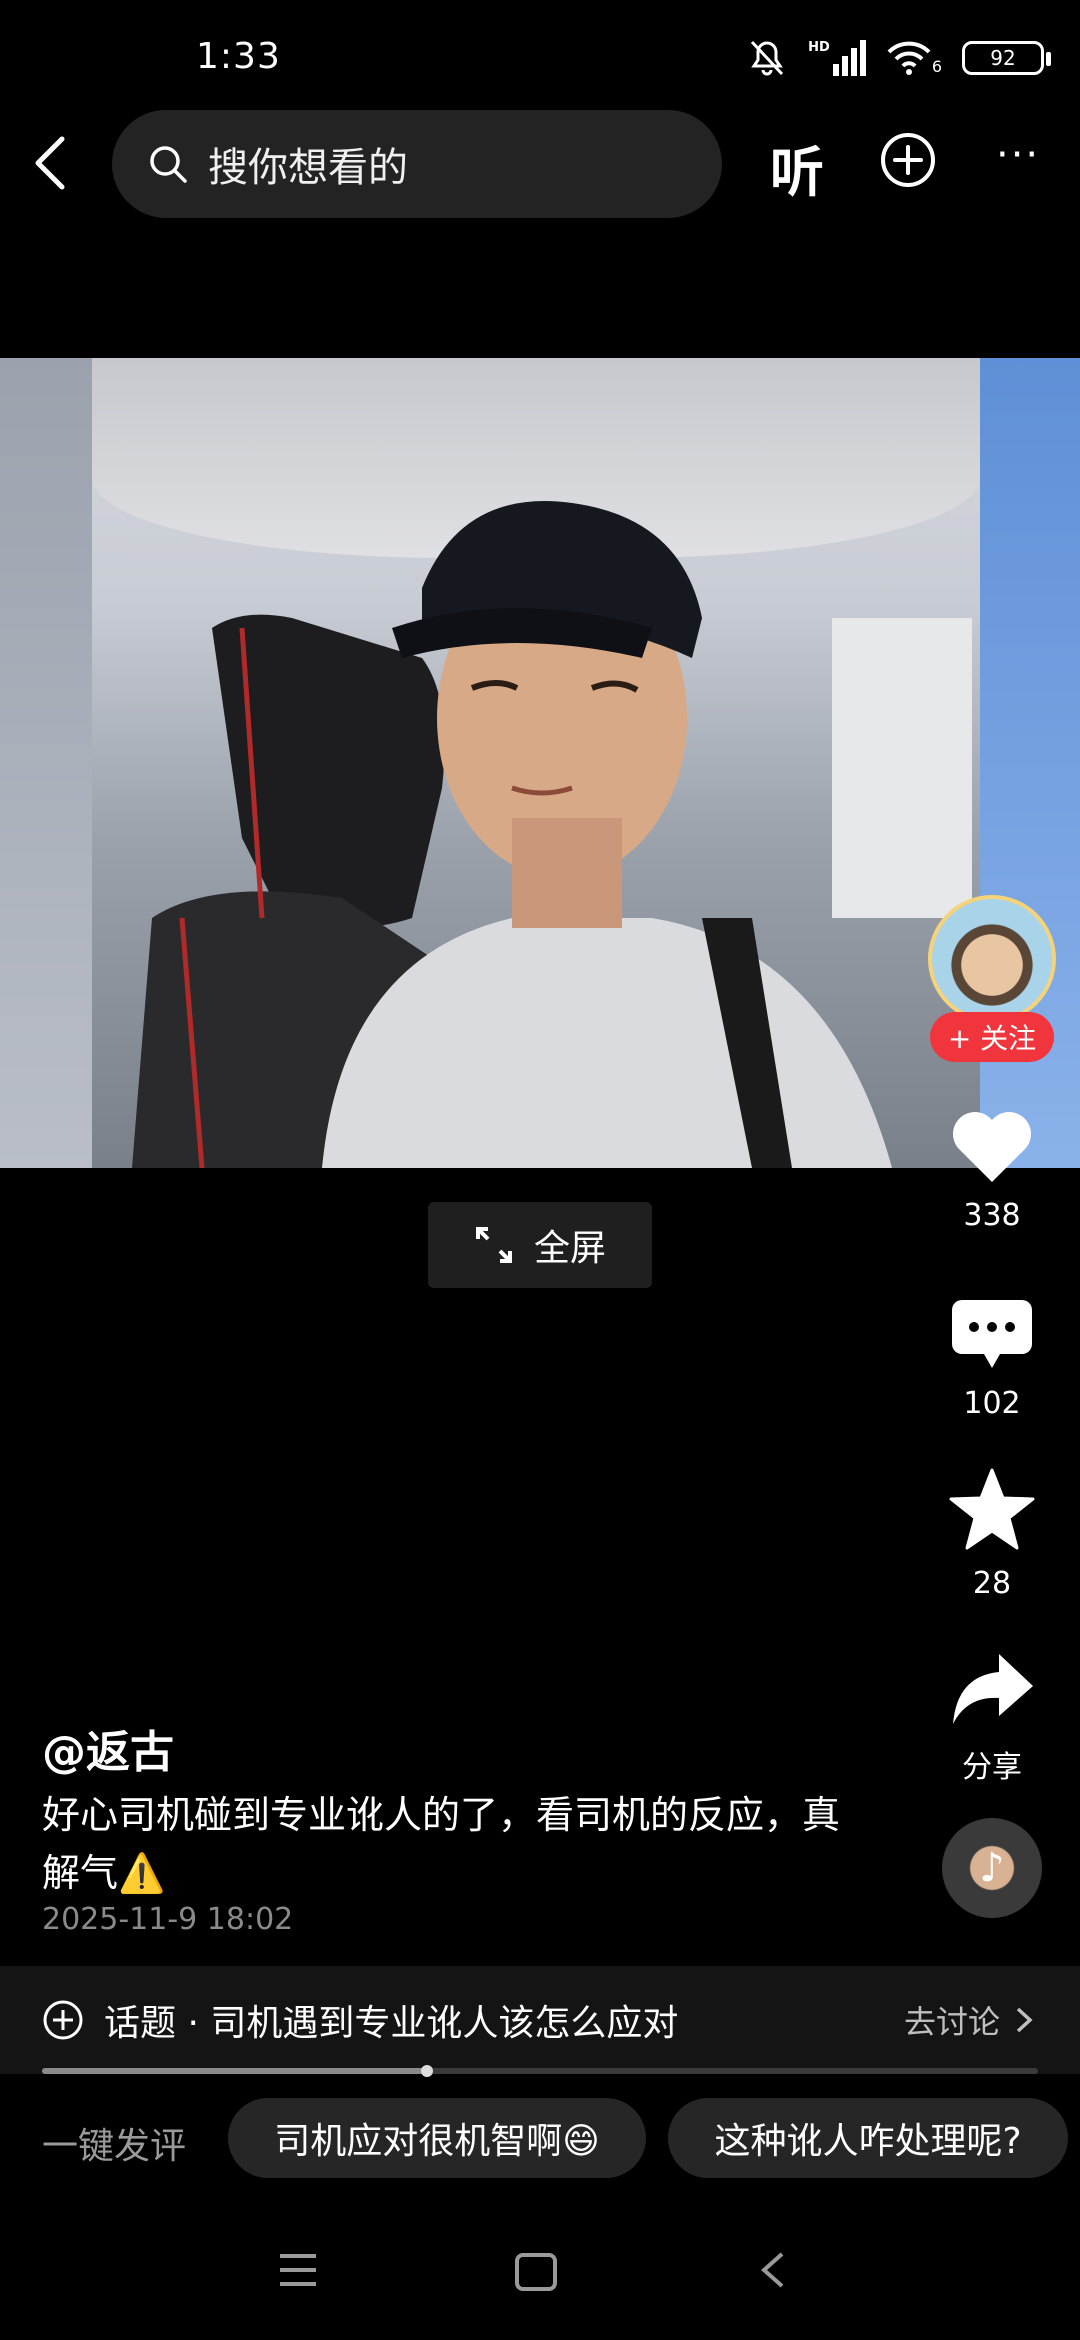 This screenshot has height=2340, width=1080. Describe the element at coordinates (767, 58) in the screenshot. I see `mute-icon` at that location.